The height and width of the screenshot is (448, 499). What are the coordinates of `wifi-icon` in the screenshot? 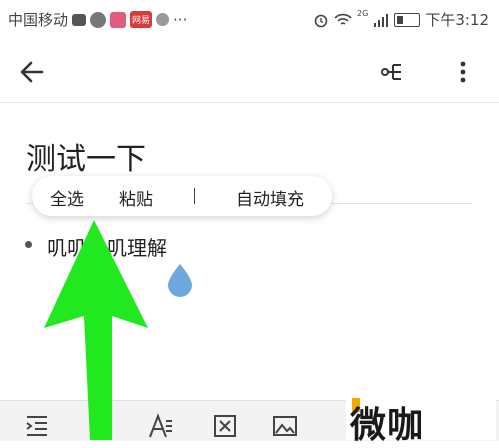 It's located at (343, 19).